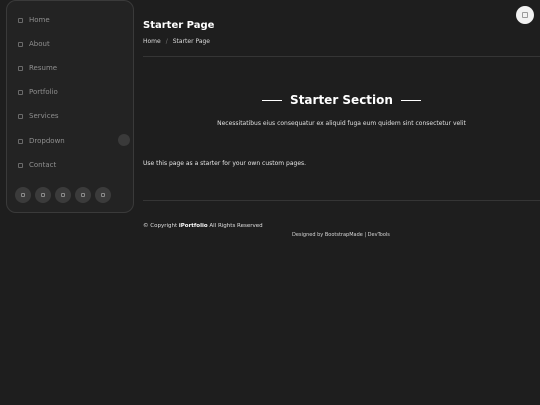  I want to click on skype-link, so click(83, 195).